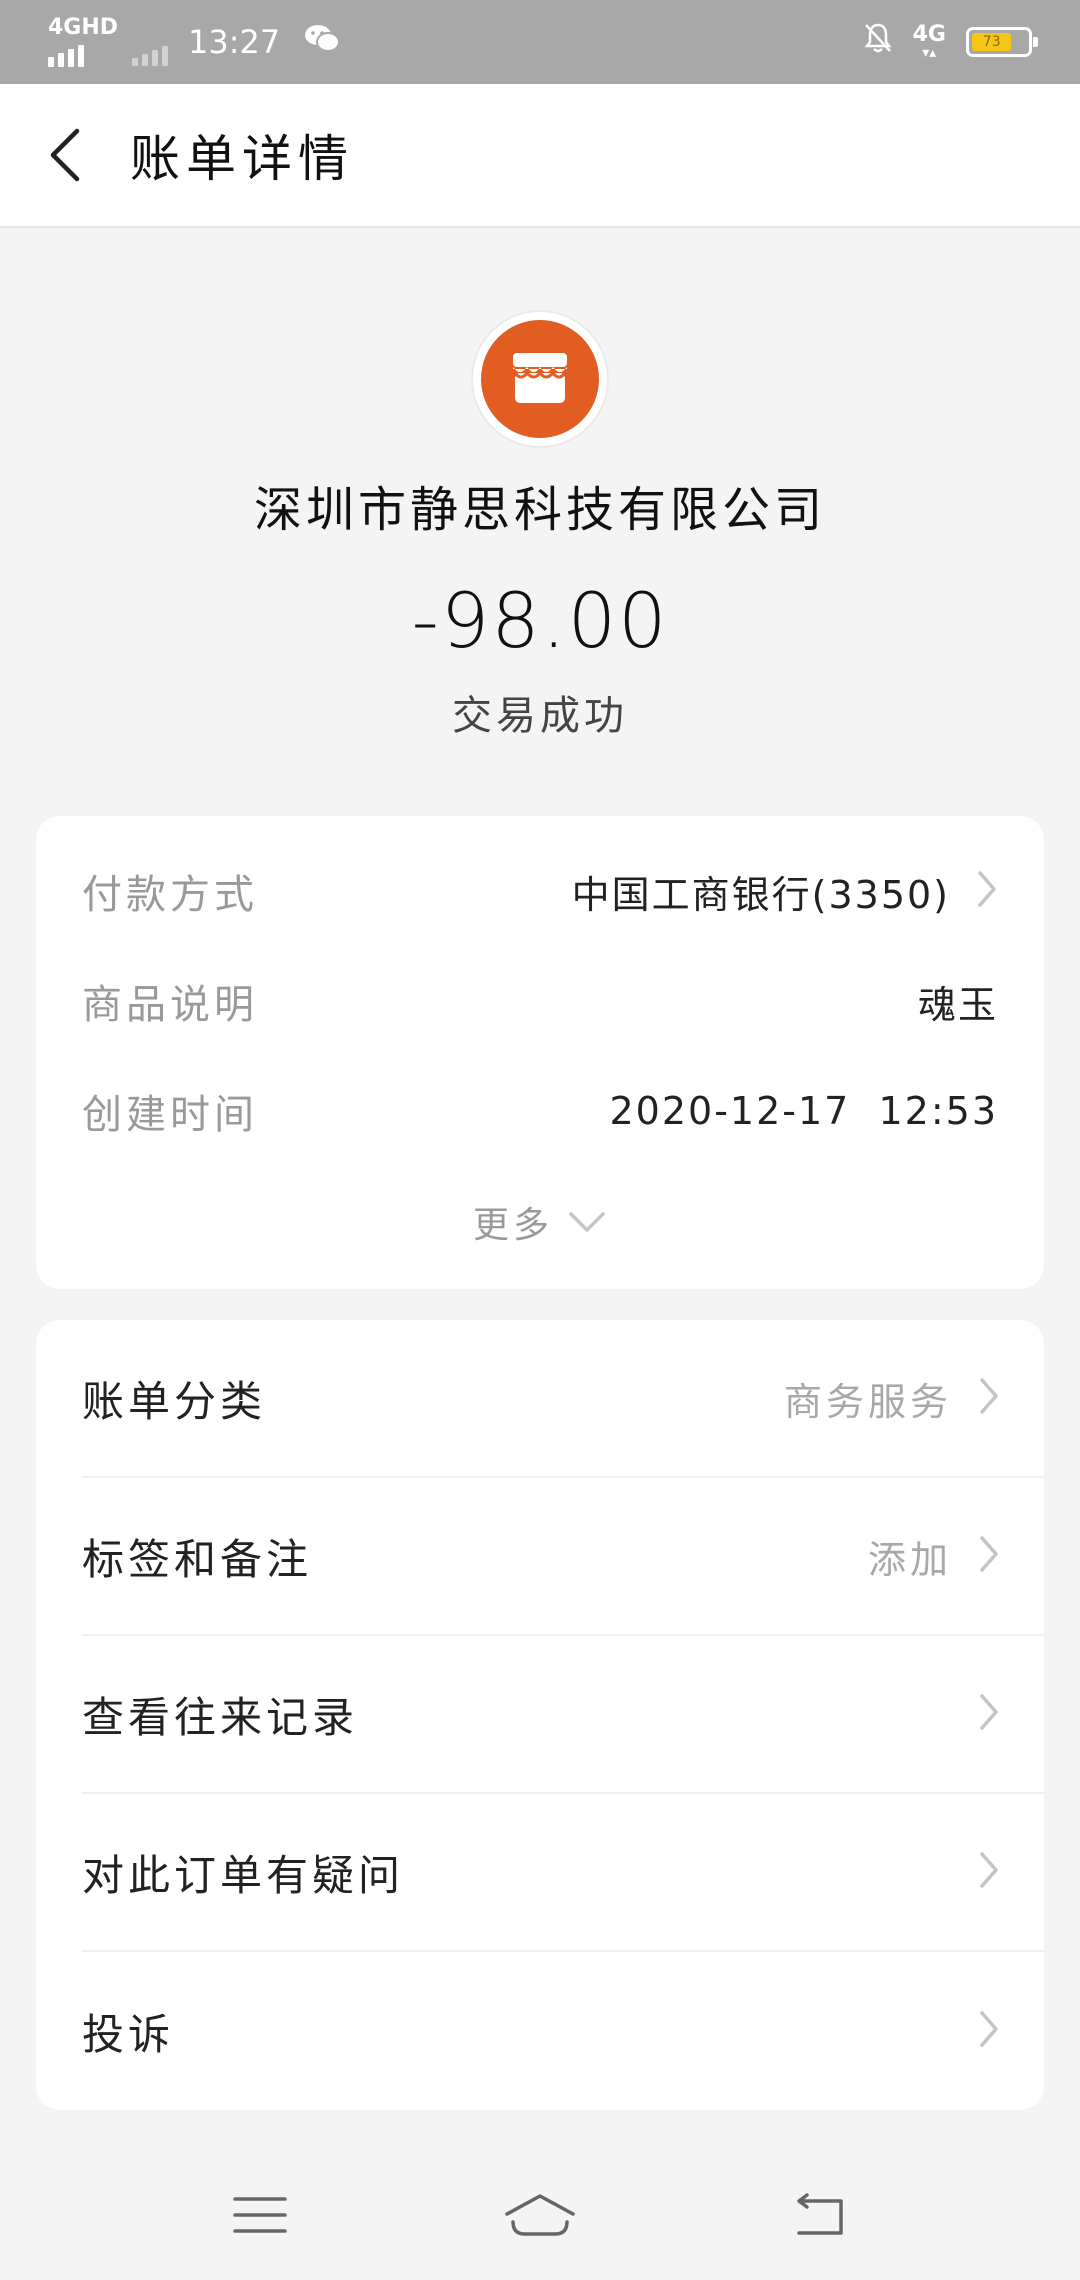  I want to click on order-question-label: 对此订单有疑问, so click(243, 1875).